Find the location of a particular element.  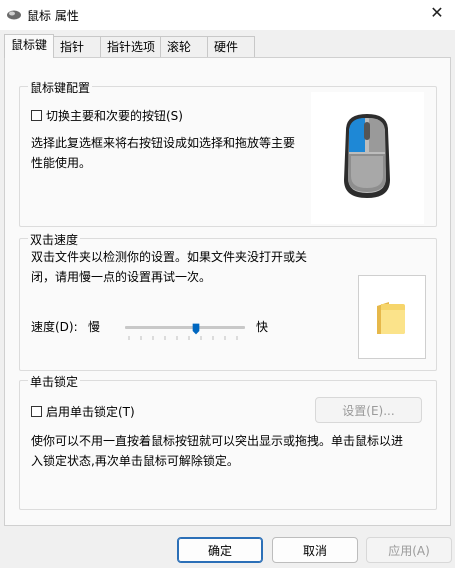

ok-button: 确定 is located at coordinates (220, 550).